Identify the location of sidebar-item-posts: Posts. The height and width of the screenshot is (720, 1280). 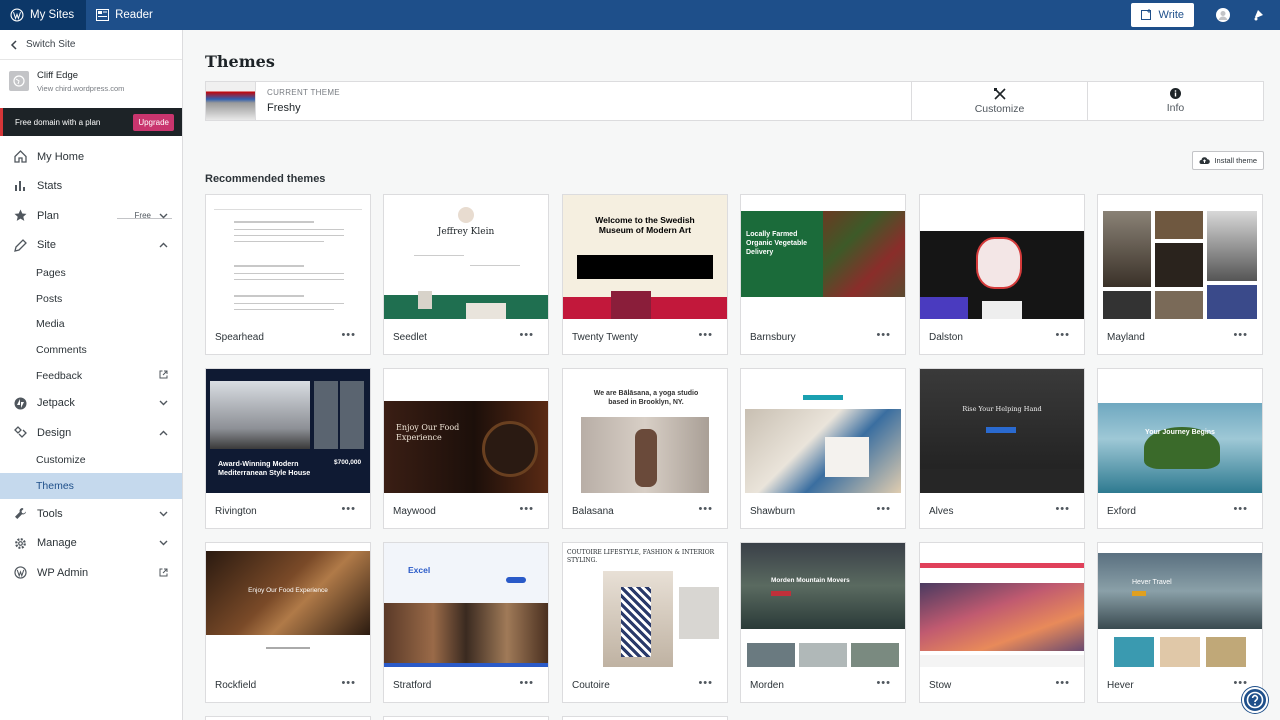
(91, 299).